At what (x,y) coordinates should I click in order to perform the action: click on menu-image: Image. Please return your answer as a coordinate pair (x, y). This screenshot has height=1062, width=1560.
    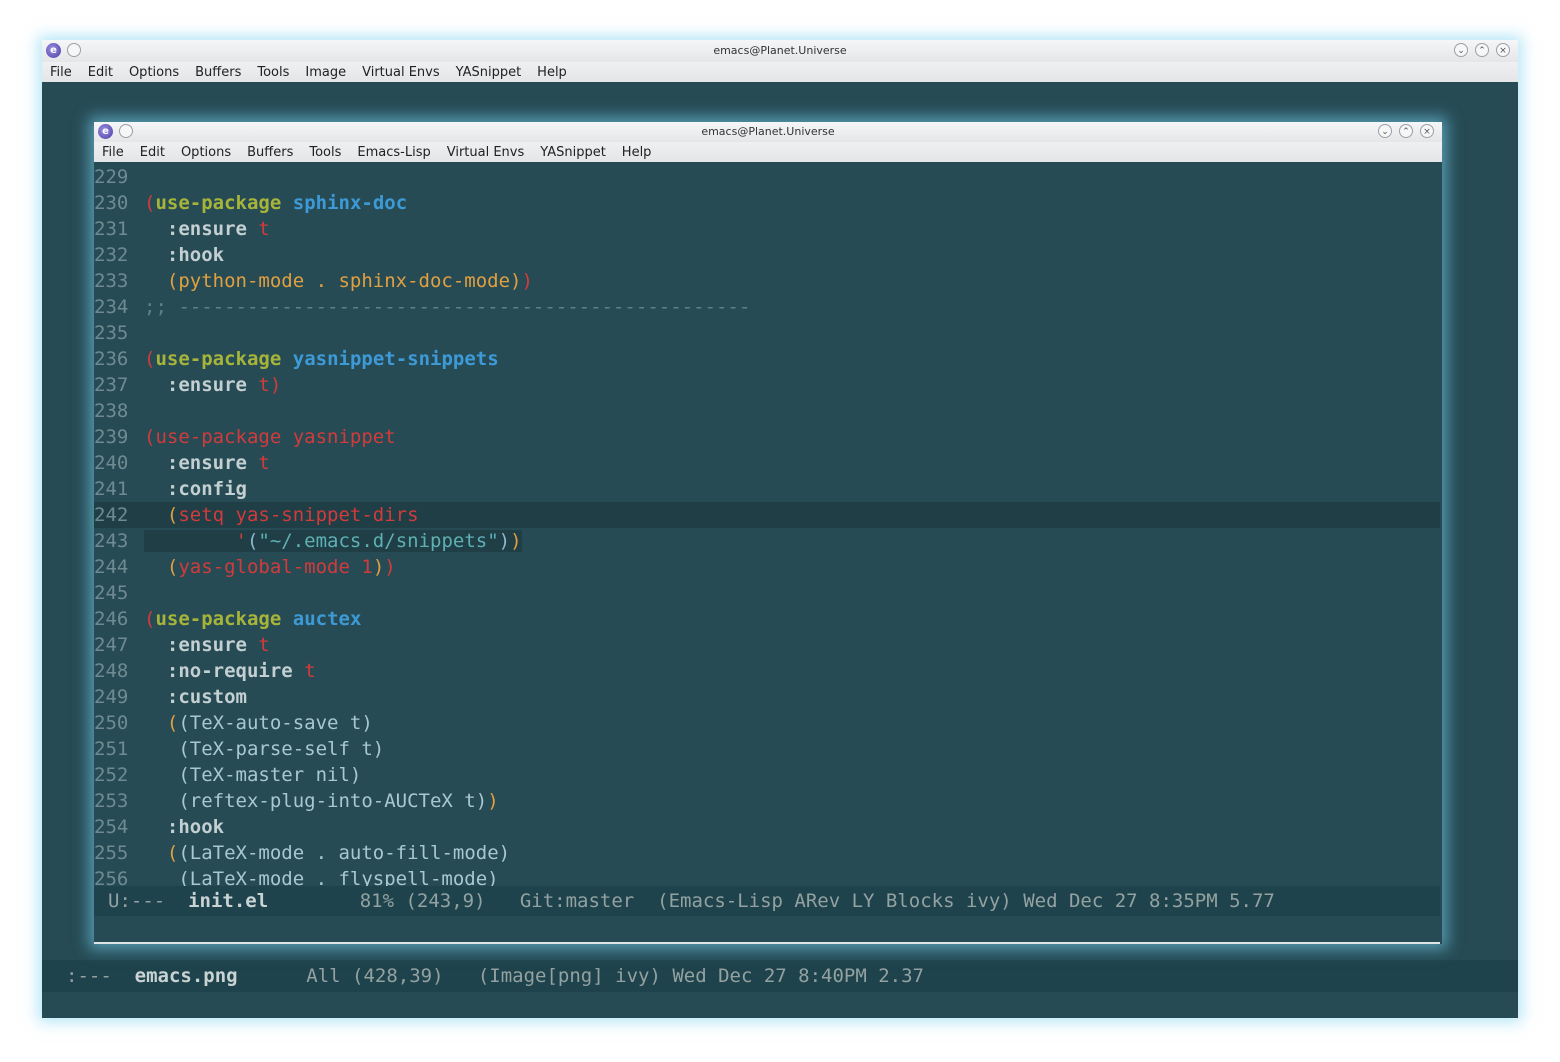
    Looking at the image, I should click on (325, 72).